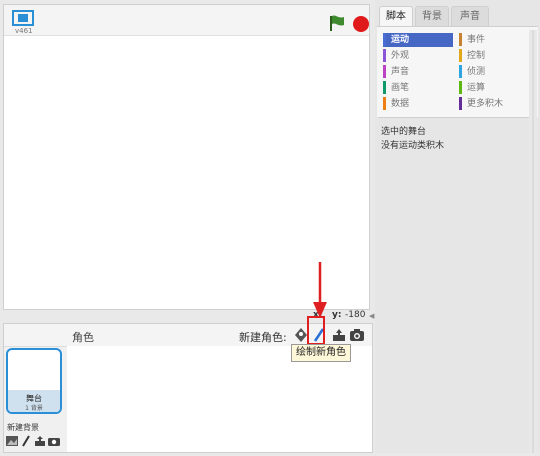 The image size is (540, 456). I want to click on paint-backdrop-icon, so click(26, 441).